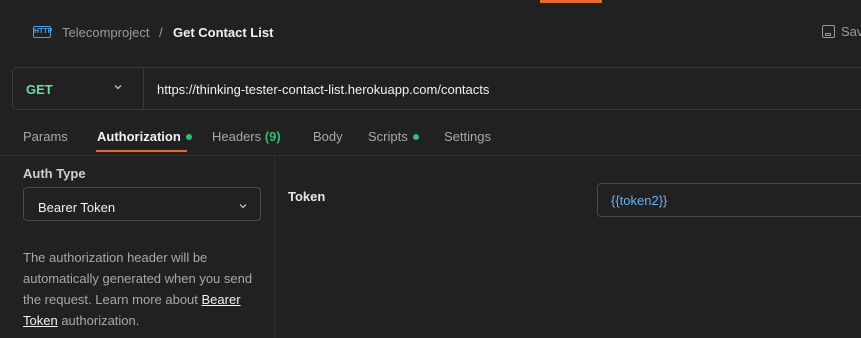 This screenshot has width=861, height=338. Describe the element at coordinates (467, 136) in the screenshot. I see `tab-settings: Settings` at that location.